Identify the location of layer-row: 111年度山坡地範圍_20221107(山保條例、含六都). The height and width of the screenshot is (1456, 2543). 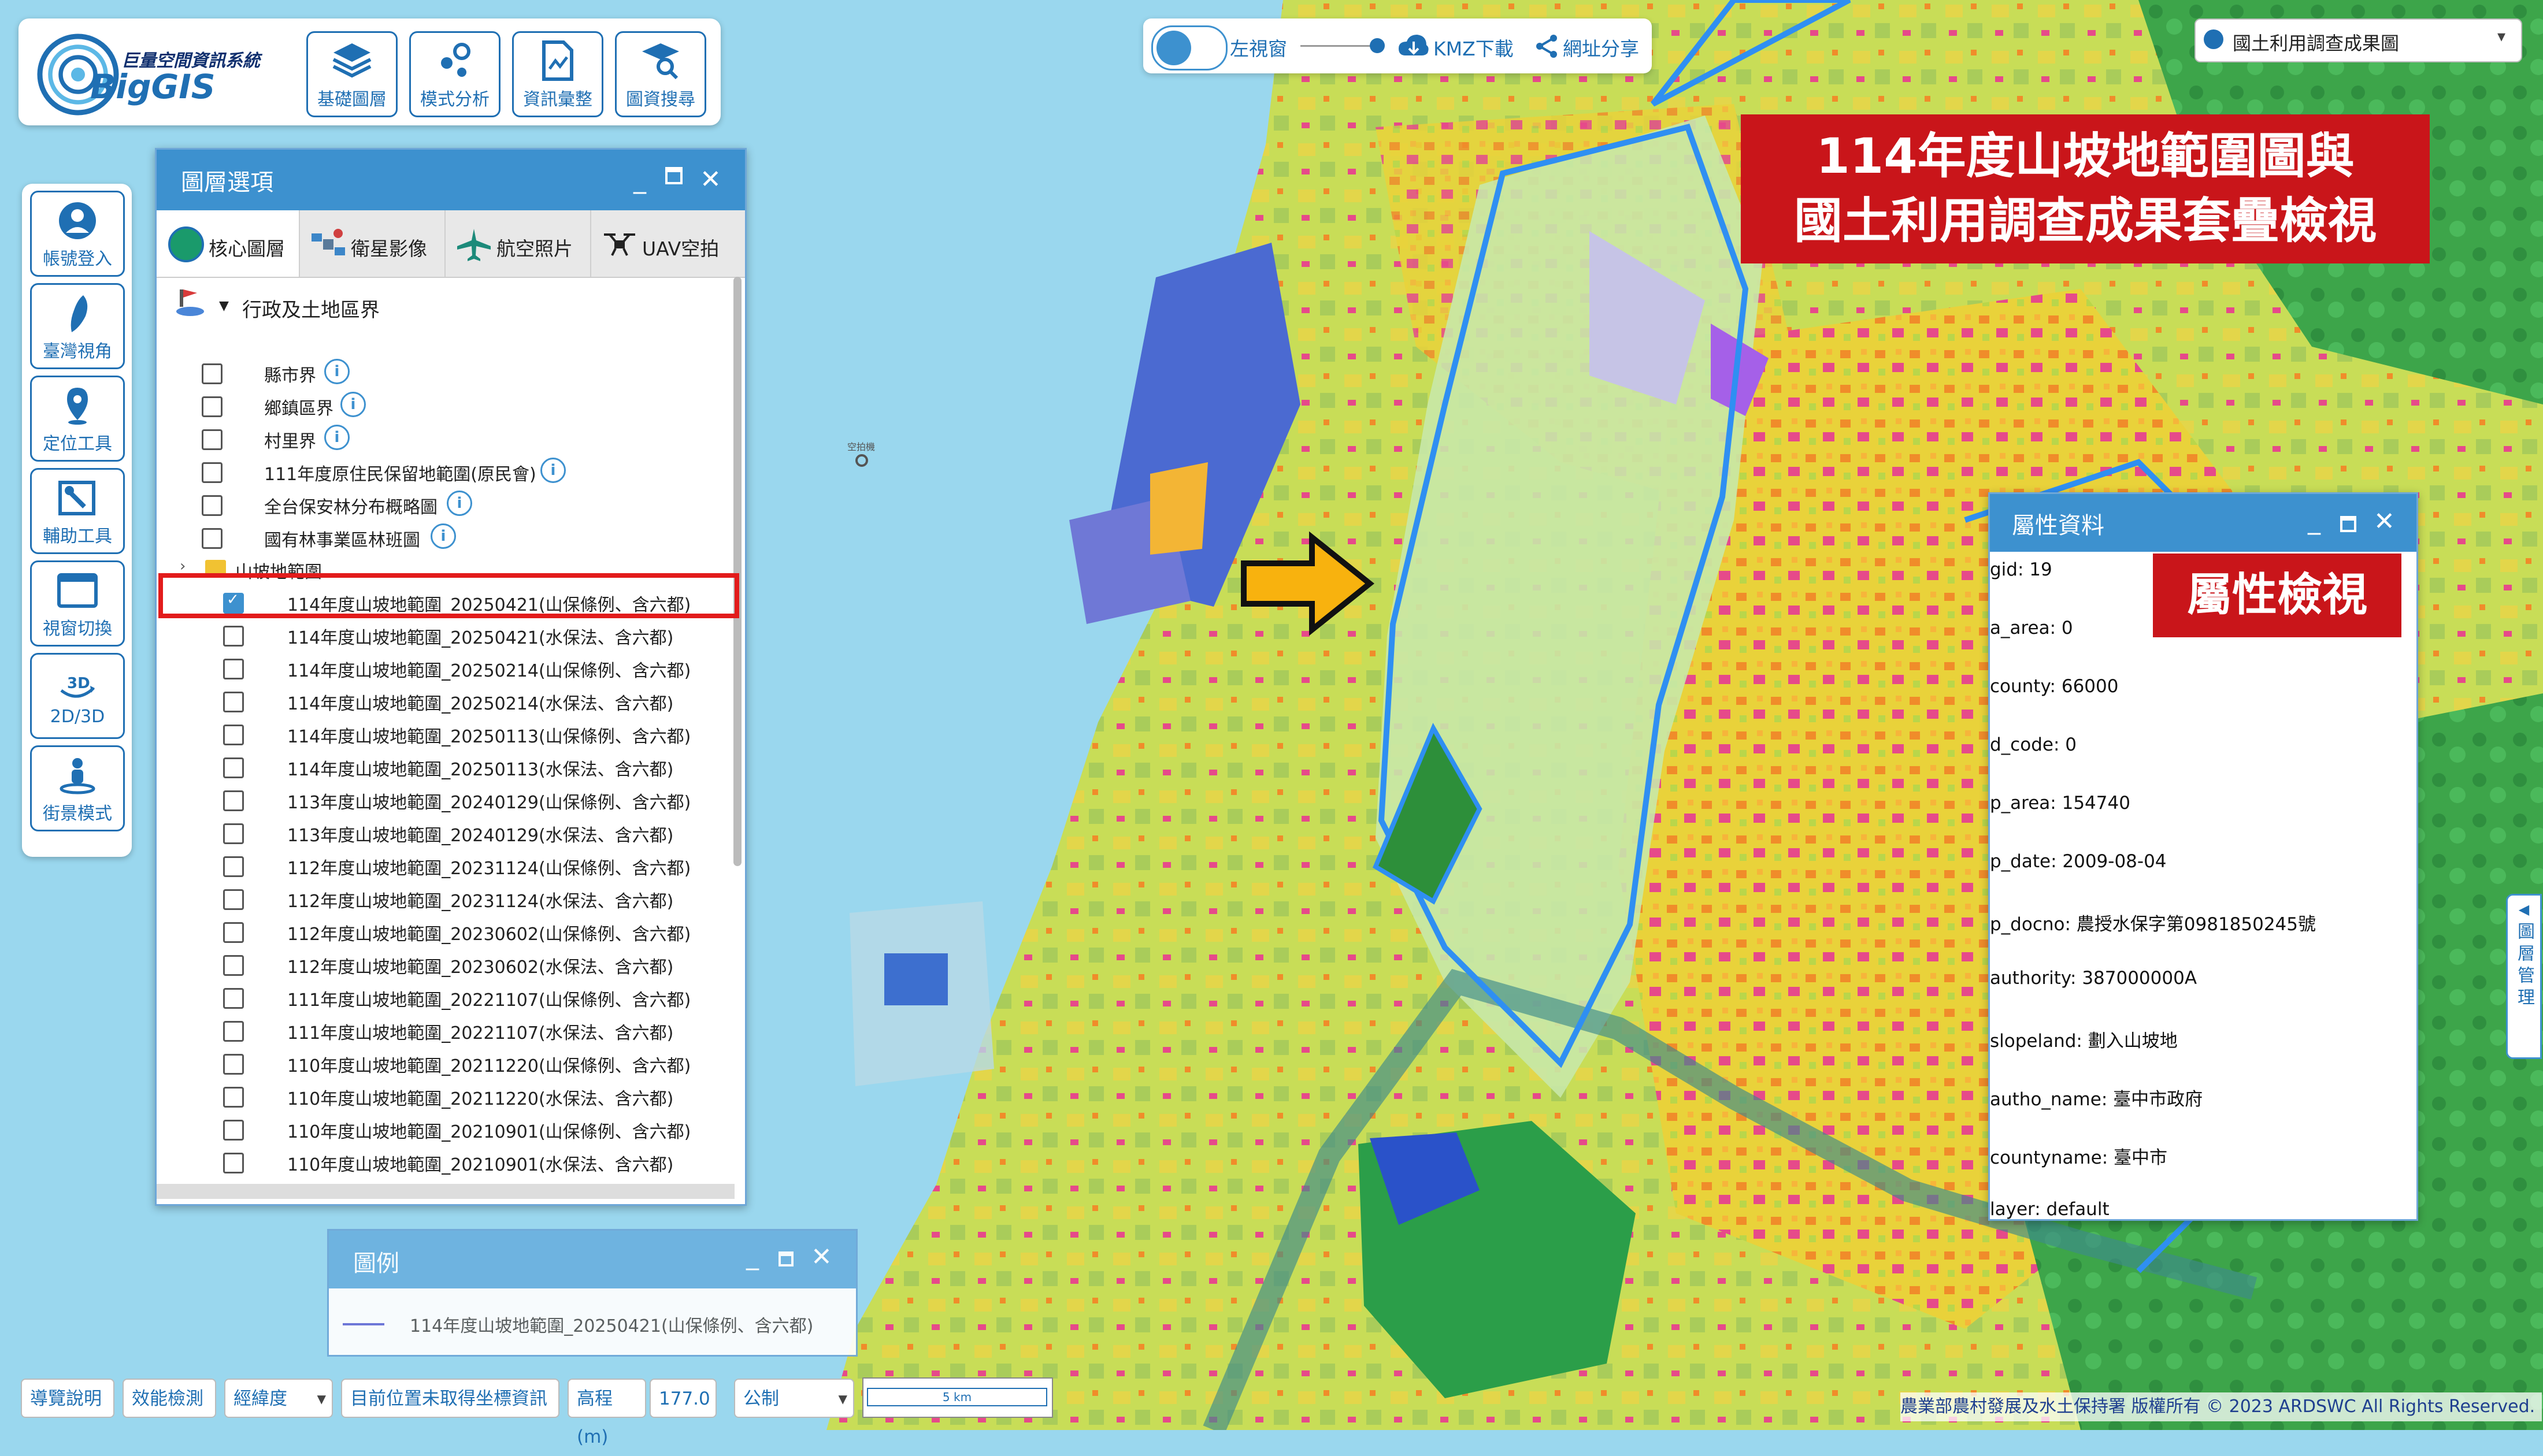
(444, 997).